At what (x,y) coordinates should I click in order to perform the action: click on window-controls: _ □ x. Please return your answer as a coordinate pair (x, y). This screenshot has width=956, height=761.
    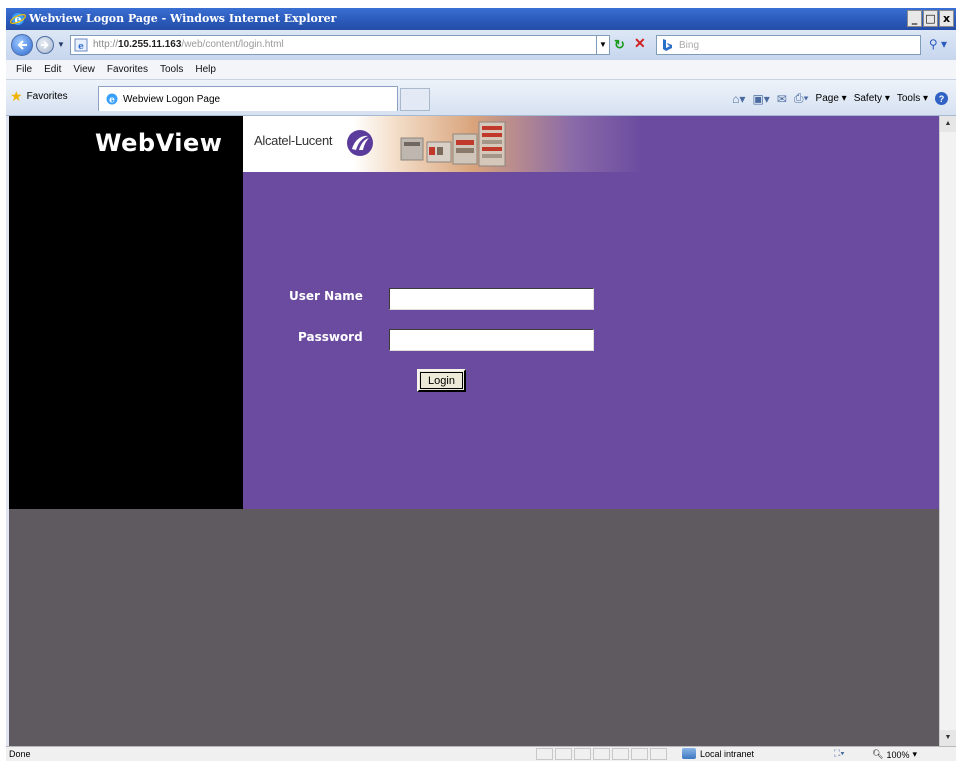
    Looking at the image, I should click on (930, 19).